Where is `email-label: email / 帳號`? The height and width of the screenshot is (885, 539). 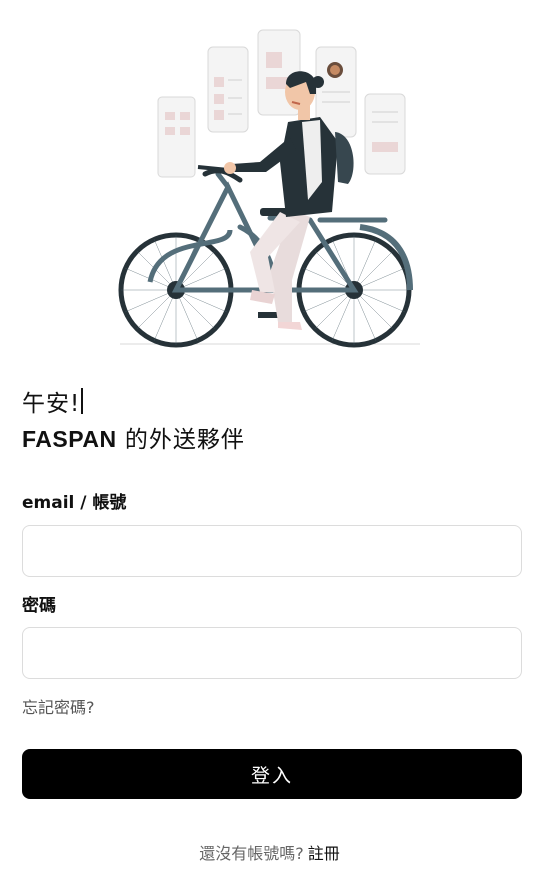
email-label: email / 帳號 is located at coordinates (74, 503).